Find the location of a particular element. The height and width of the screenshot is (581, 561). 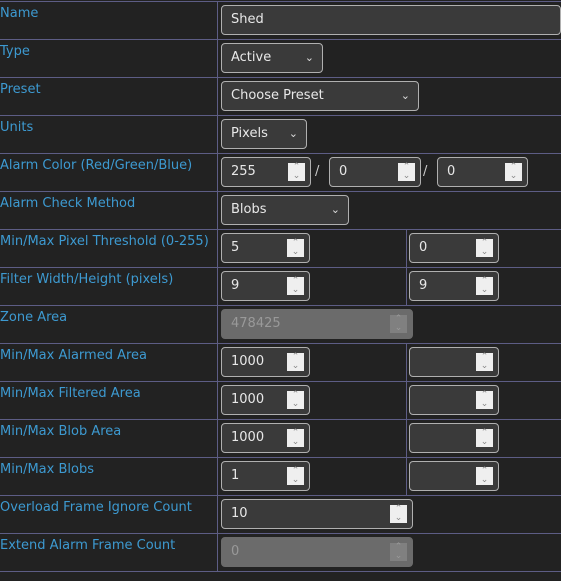

row-preset: Preset Choose Preset ⌄ is located at coordinates (280, 96).